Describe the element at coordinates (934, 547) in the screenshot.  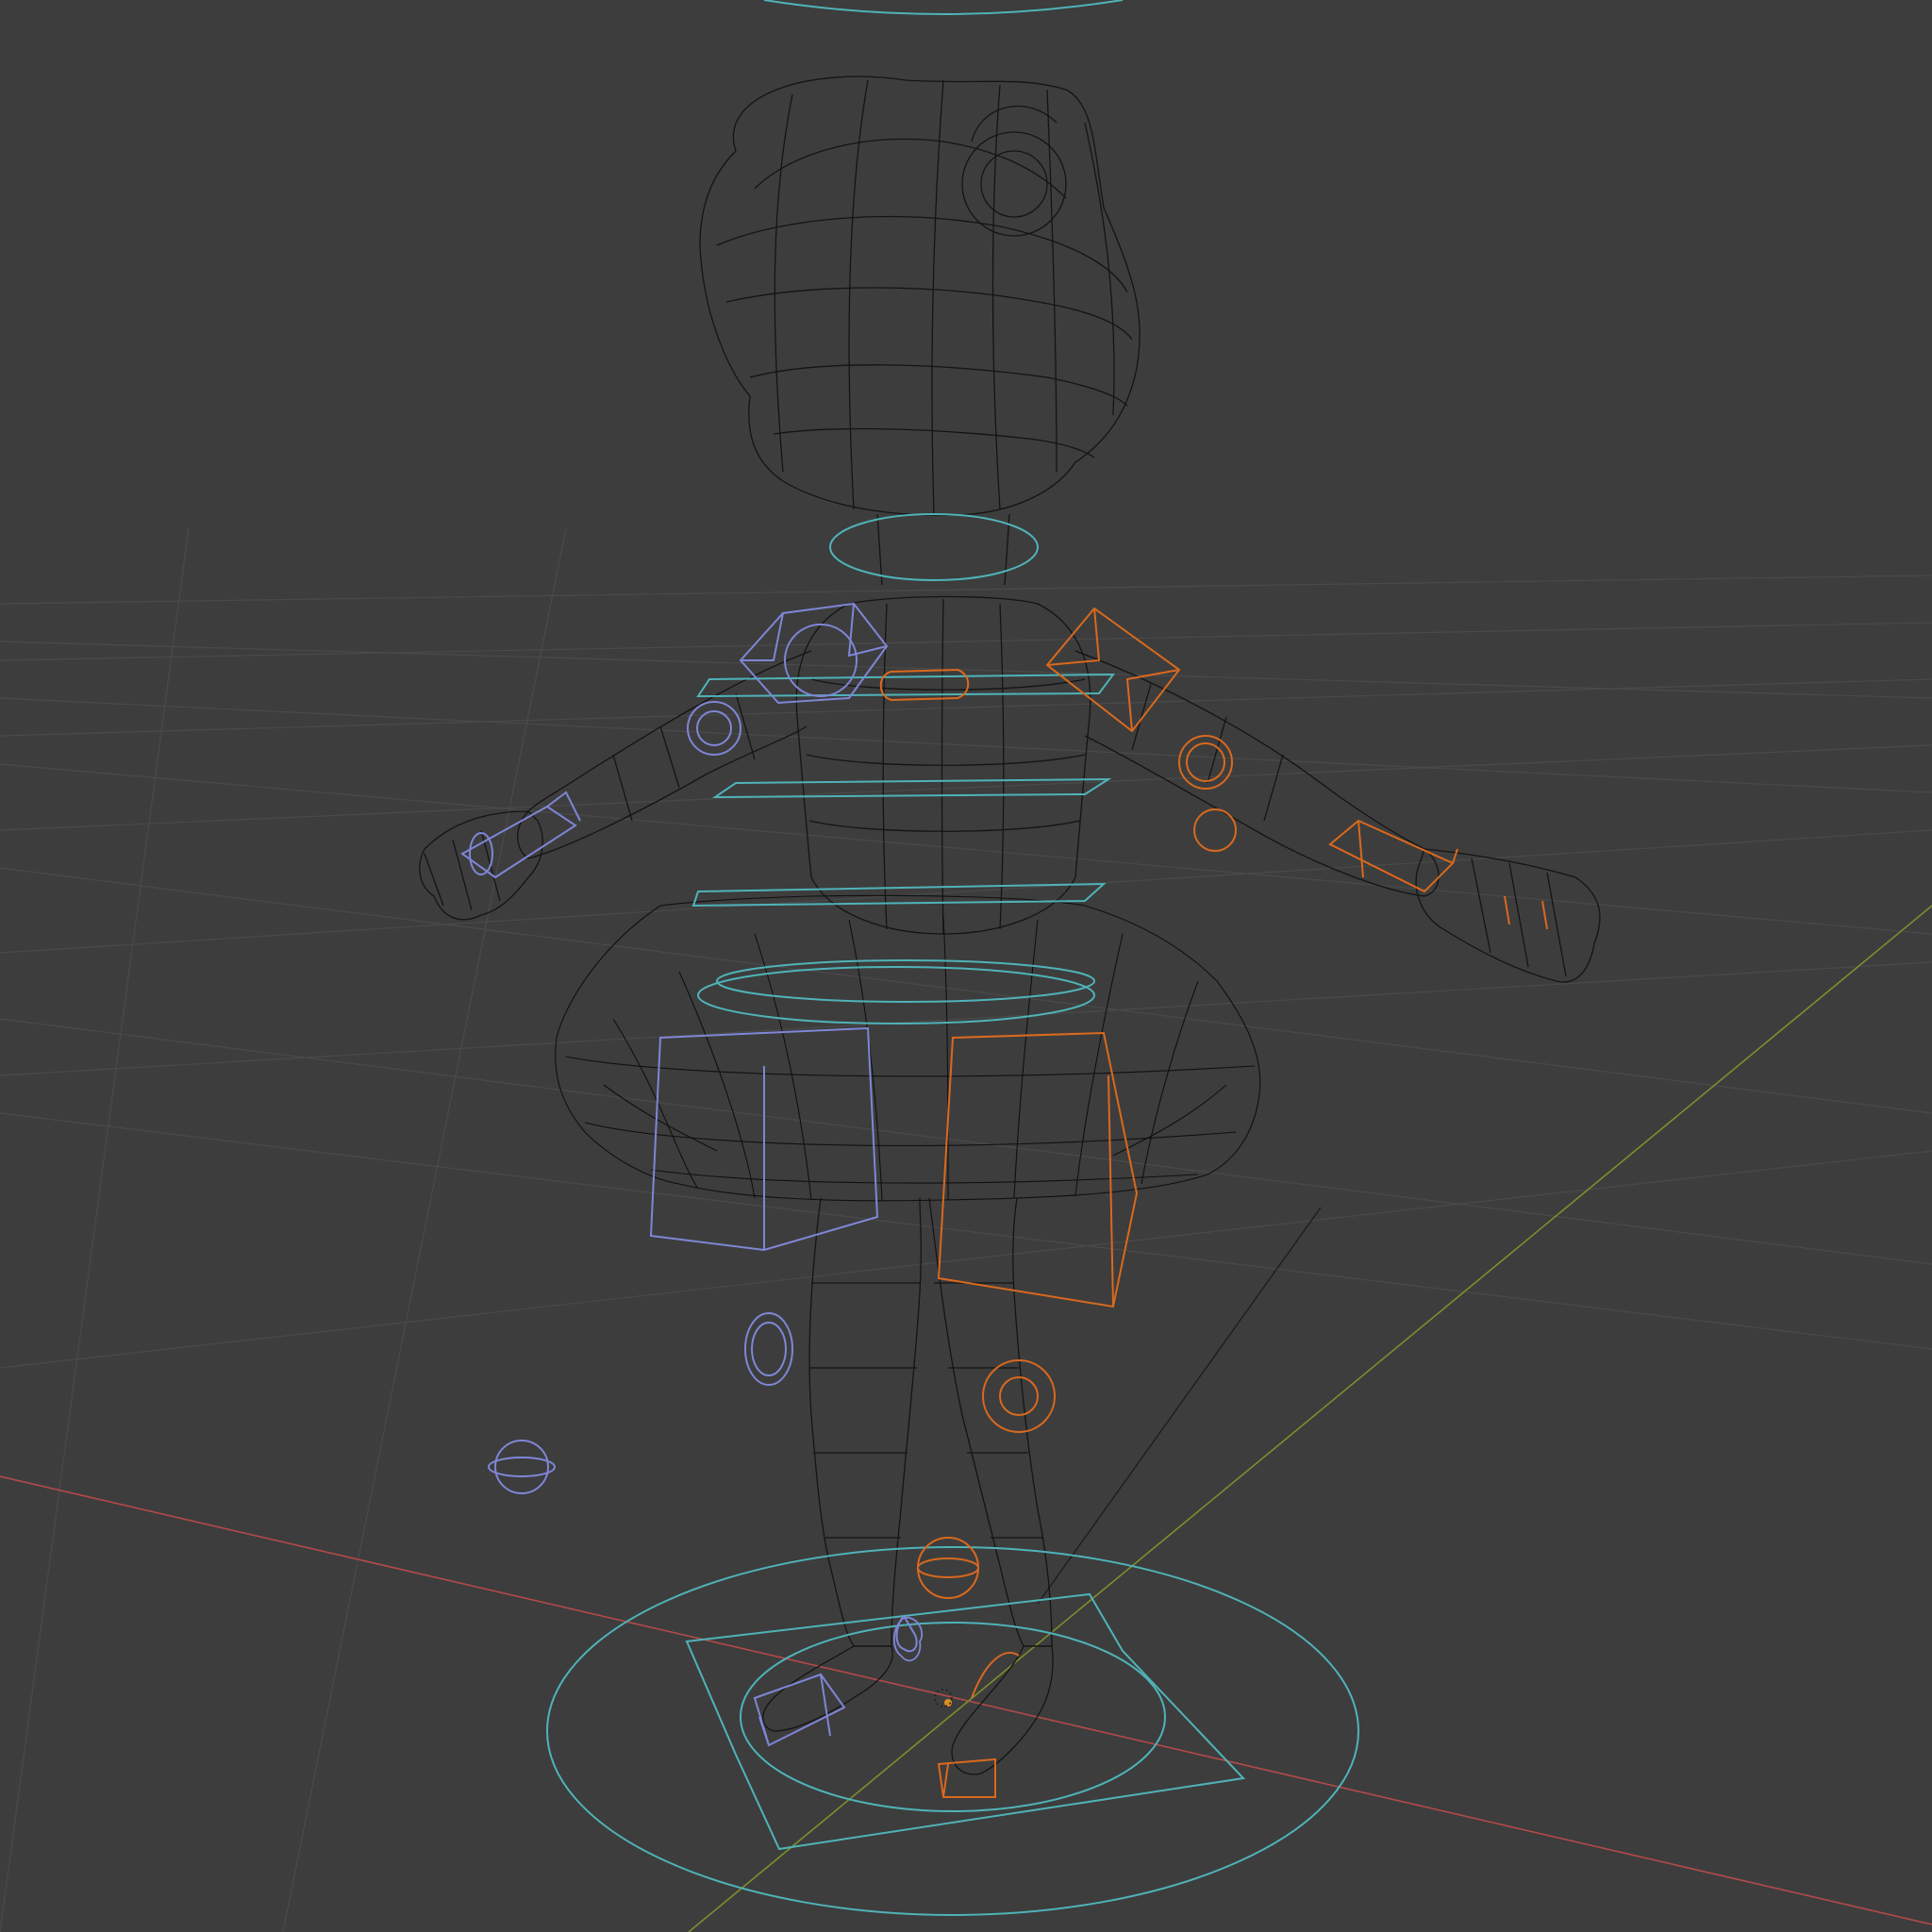
I see `neck-control` at that location.